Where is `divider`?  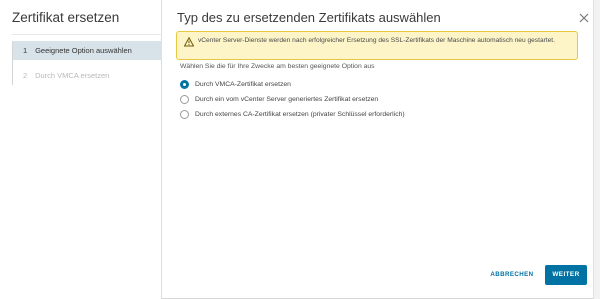 divider is located at coordinates (87, 34).